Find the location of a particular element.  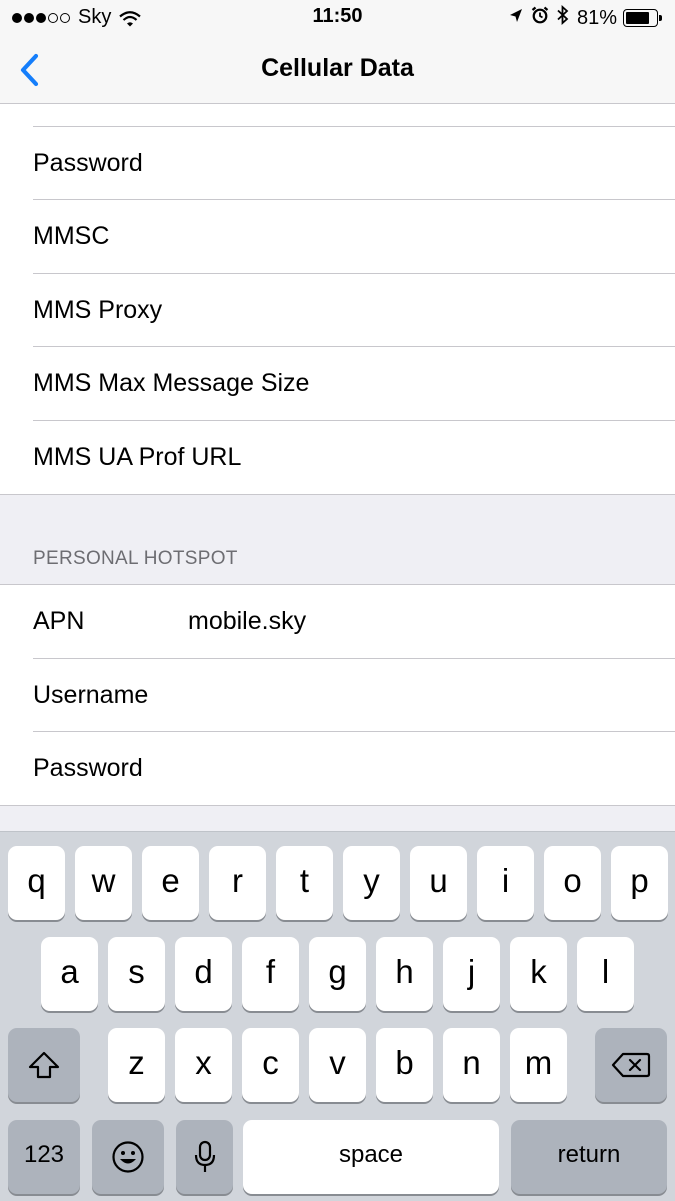

bluetooth-icon is located at coordinates (563, 17).